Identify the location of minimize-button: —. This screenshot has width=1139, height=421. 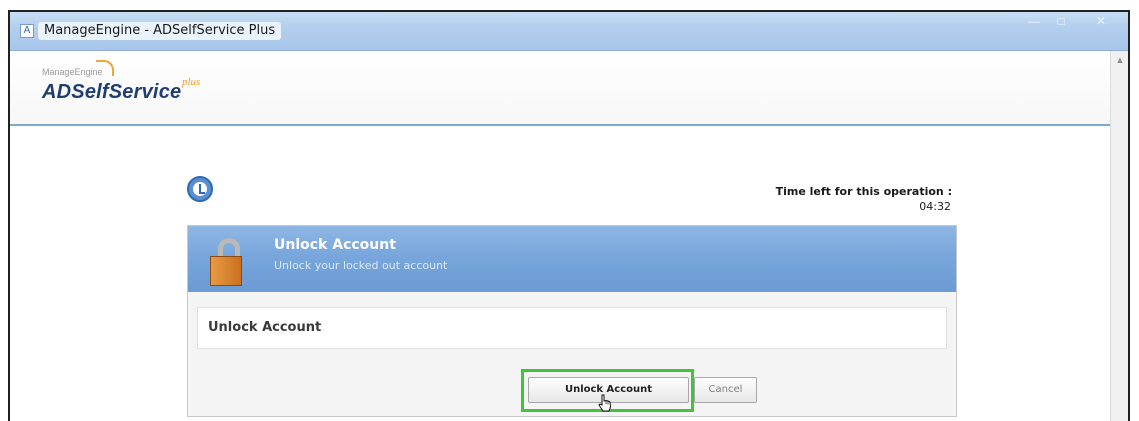
(1034, 22).